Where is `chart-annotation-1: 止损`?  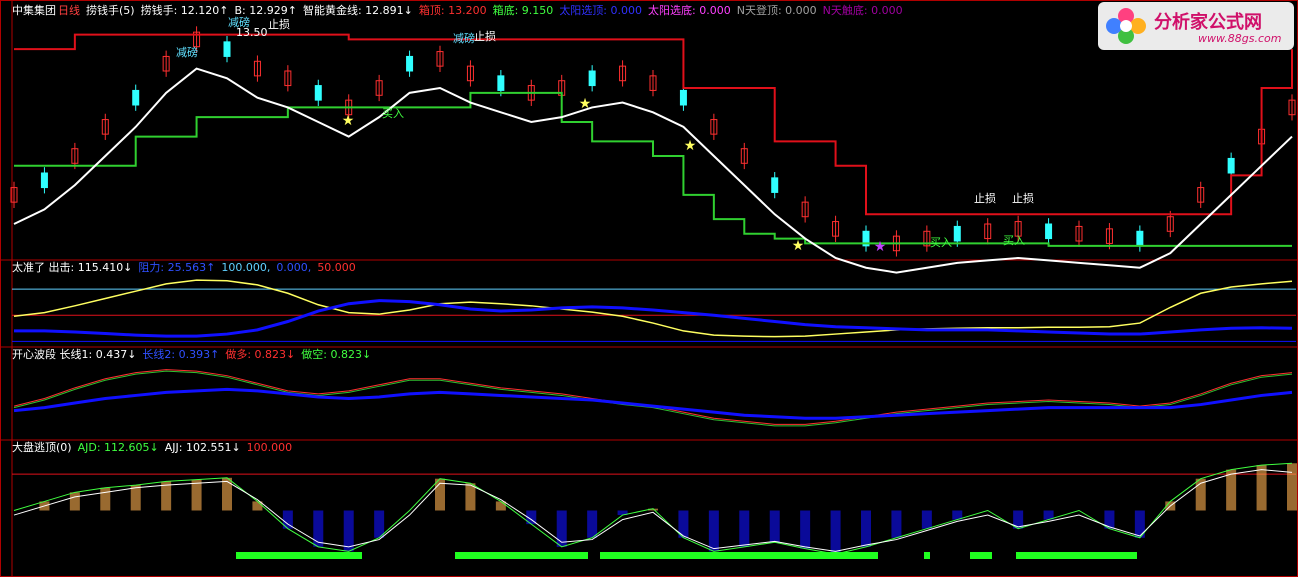 chart-annotation-1: 止损 is located at coordinates (279, 24).